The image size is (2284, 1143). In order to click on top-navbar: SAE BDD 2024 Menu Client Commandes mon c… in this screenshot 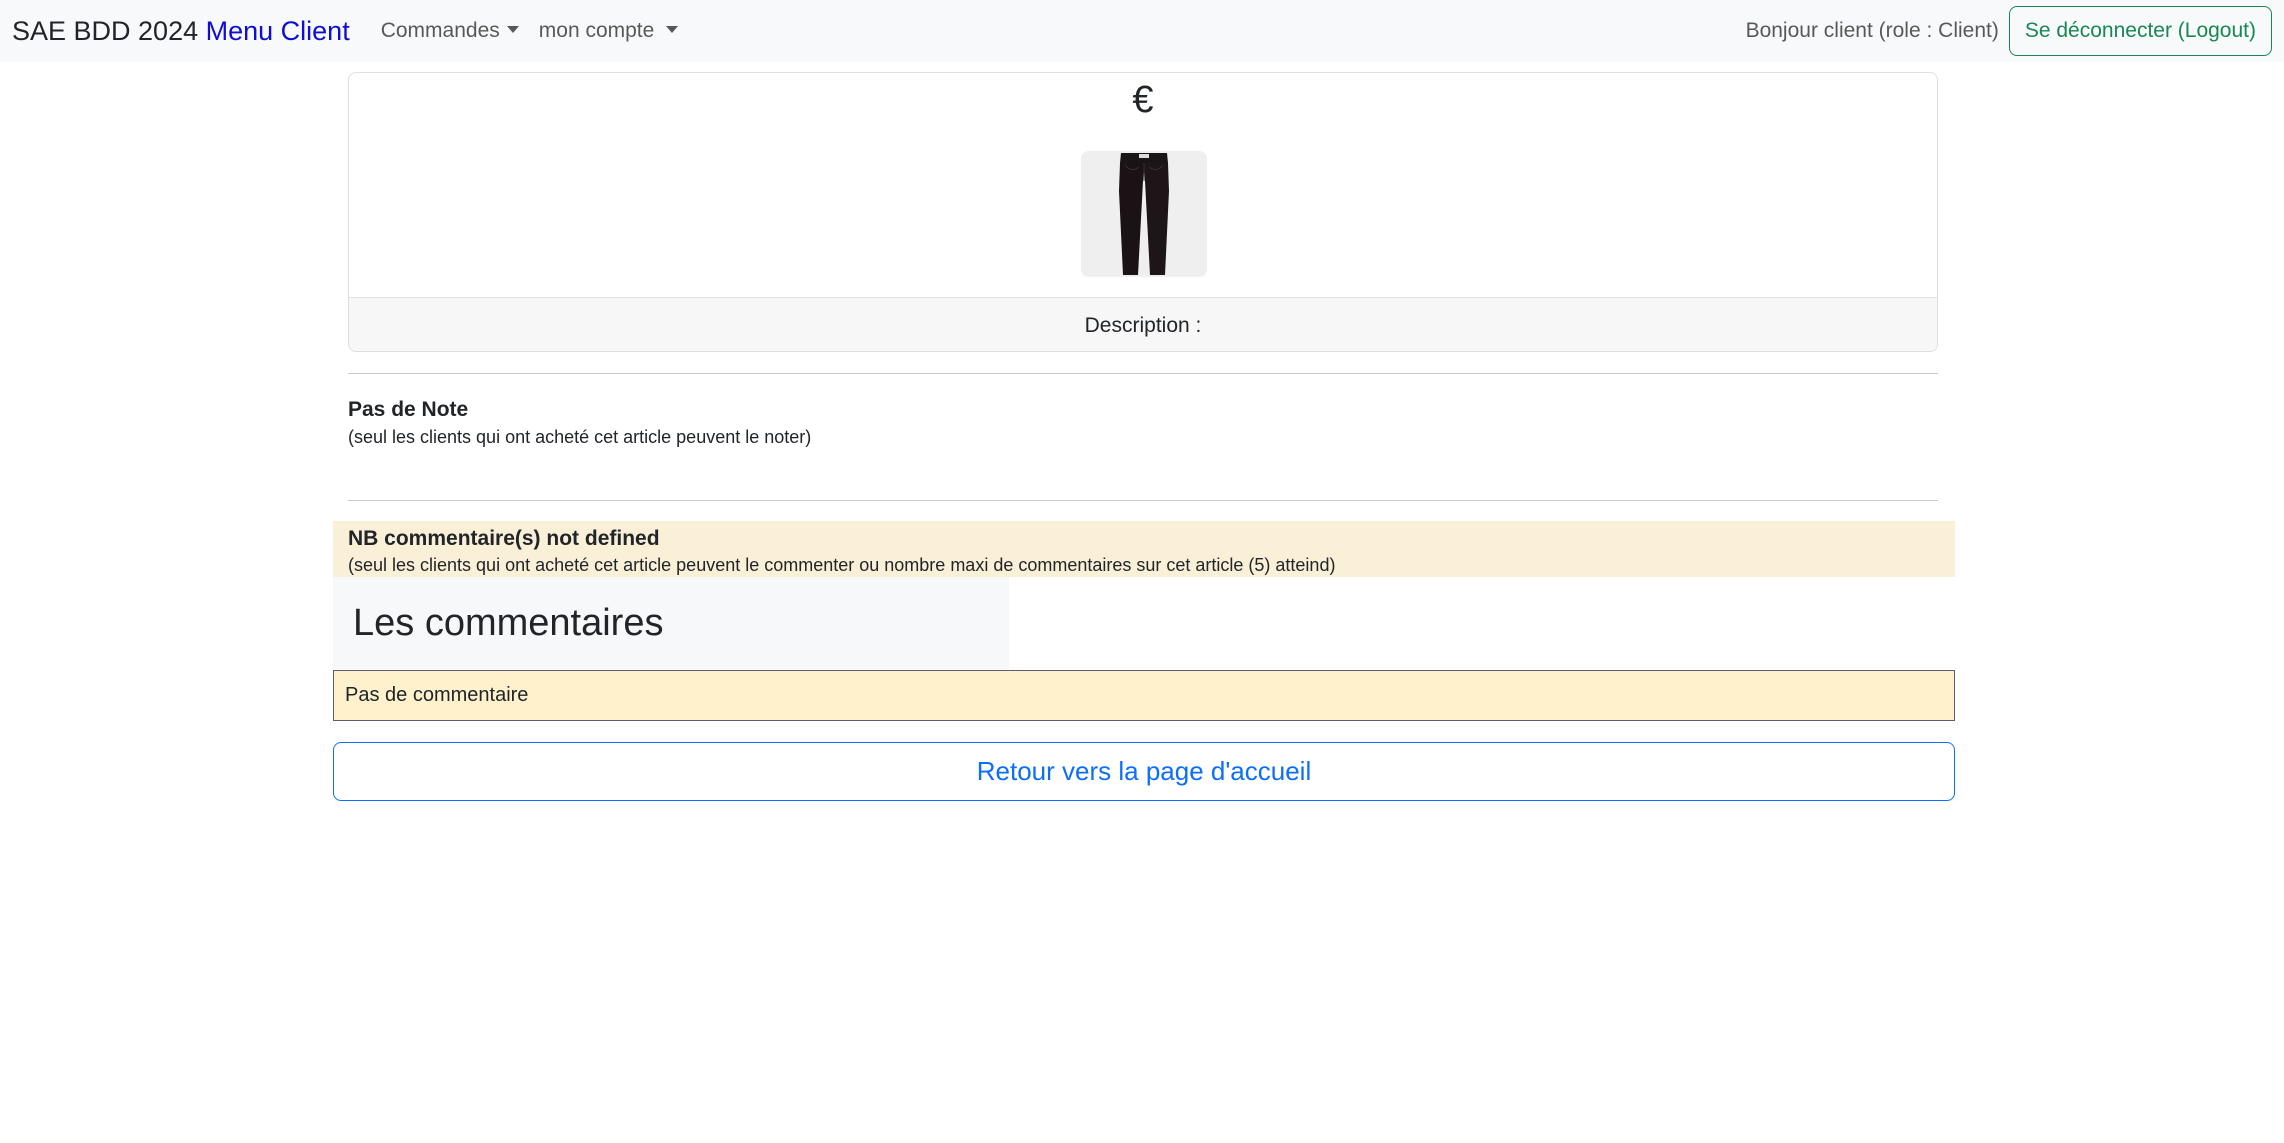, I will do `click(1142, 31)`.